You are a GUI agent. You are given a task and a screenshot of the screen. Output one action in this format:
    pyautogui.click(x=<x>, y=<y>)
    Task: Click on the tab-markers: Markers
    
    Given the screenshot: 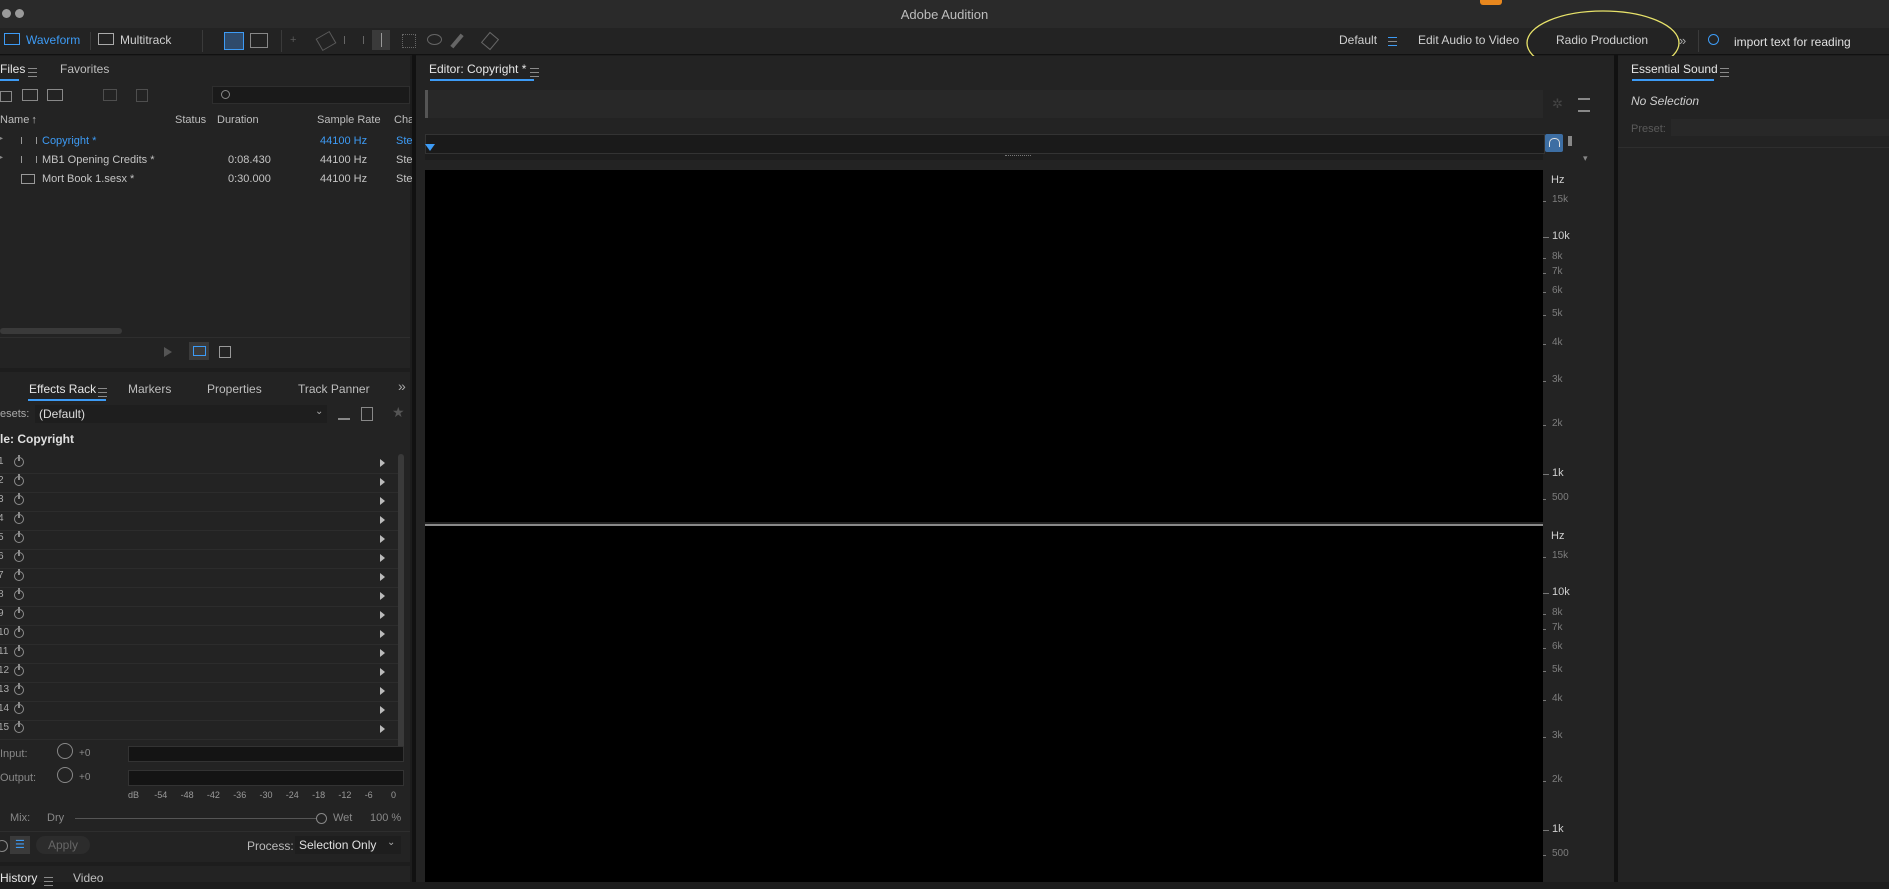 What is the action you would take?
    pyautogui.click(x=149, y=389)
    